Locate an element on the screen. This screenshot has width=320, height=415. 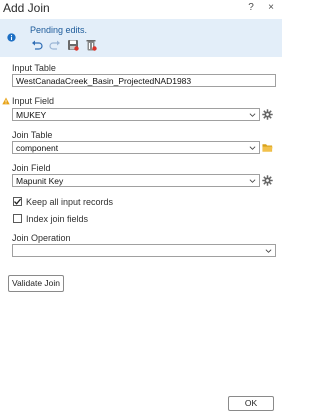
join-table-value: component is located at coordinates (37, 148).